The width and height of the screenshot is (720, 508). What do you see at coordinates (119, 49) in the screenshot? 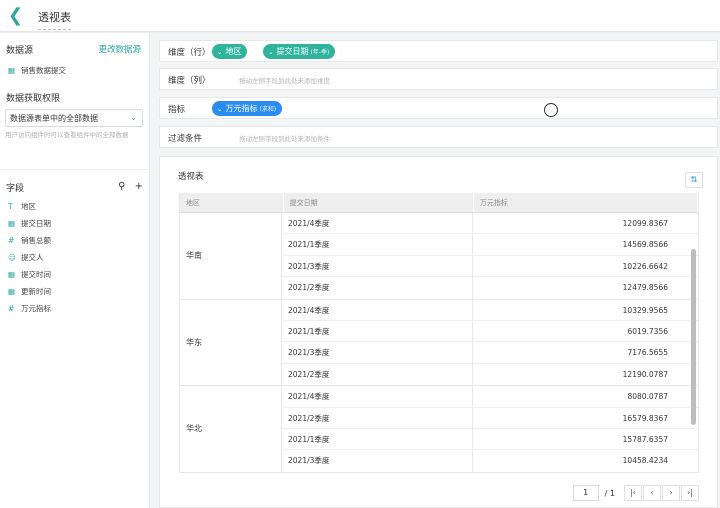
I see `change-datasource-link: 更改数据源` at bounding box center [119, 49].